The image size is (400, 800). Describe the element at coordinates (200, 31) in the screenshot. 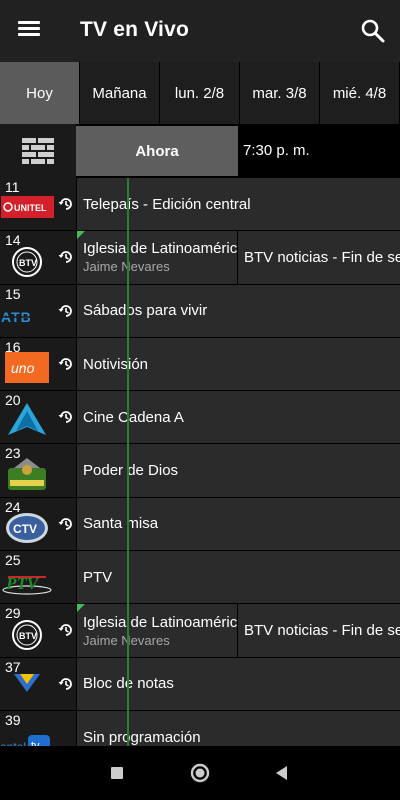

I see `app-bar: TV en Vivo` at that location.